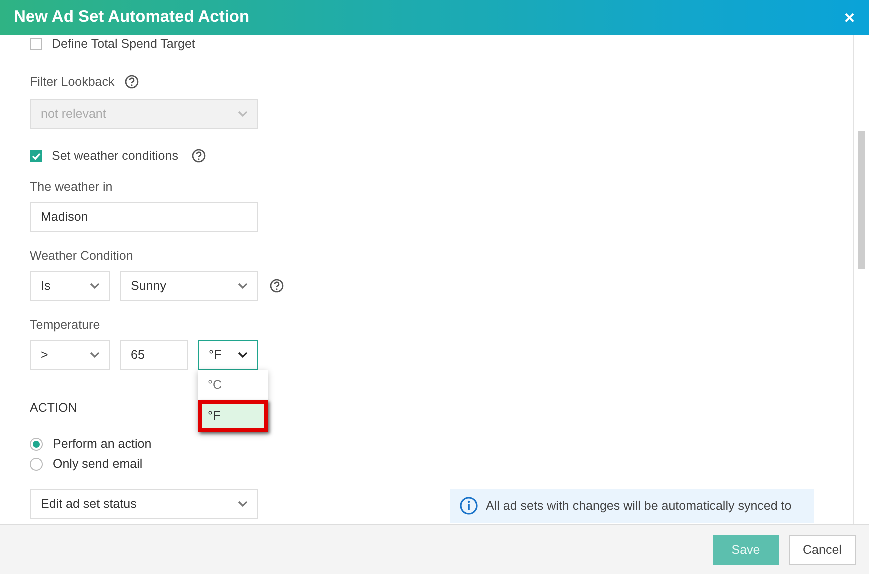 This screenshot has width=869, height=574. I want to click on section-heading: ACTION, so click(54, 408).